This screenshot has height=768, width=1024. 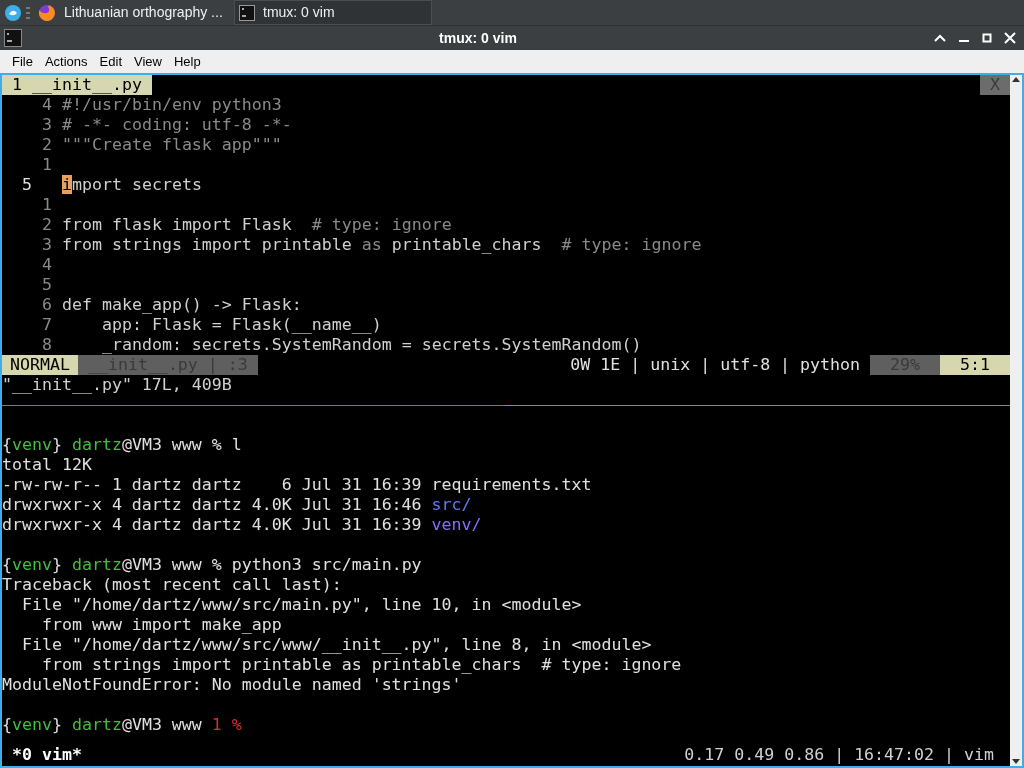 What do you see at coordinates (172, 584) in the screenshot?
I see `terminal-line: Traceback (most recent call last):` at bounding box center [172, 584].